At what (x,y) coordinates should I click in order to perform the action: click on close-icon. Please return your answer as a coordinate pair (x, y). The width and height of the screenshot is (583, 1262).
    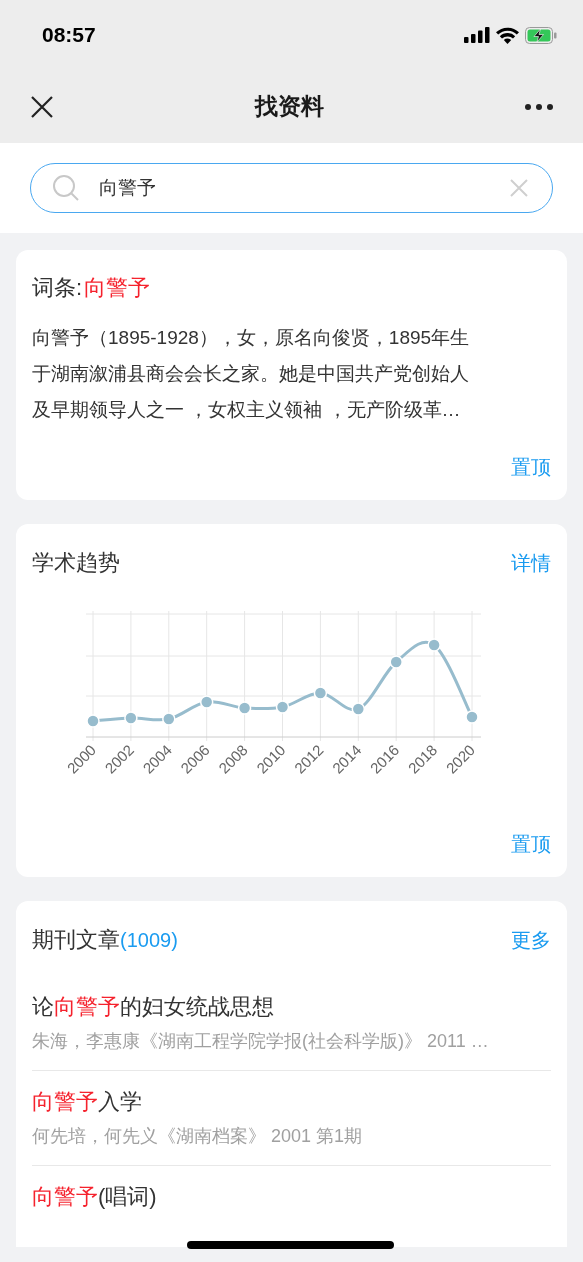
    Looking at the image, I should click on (42, 106).